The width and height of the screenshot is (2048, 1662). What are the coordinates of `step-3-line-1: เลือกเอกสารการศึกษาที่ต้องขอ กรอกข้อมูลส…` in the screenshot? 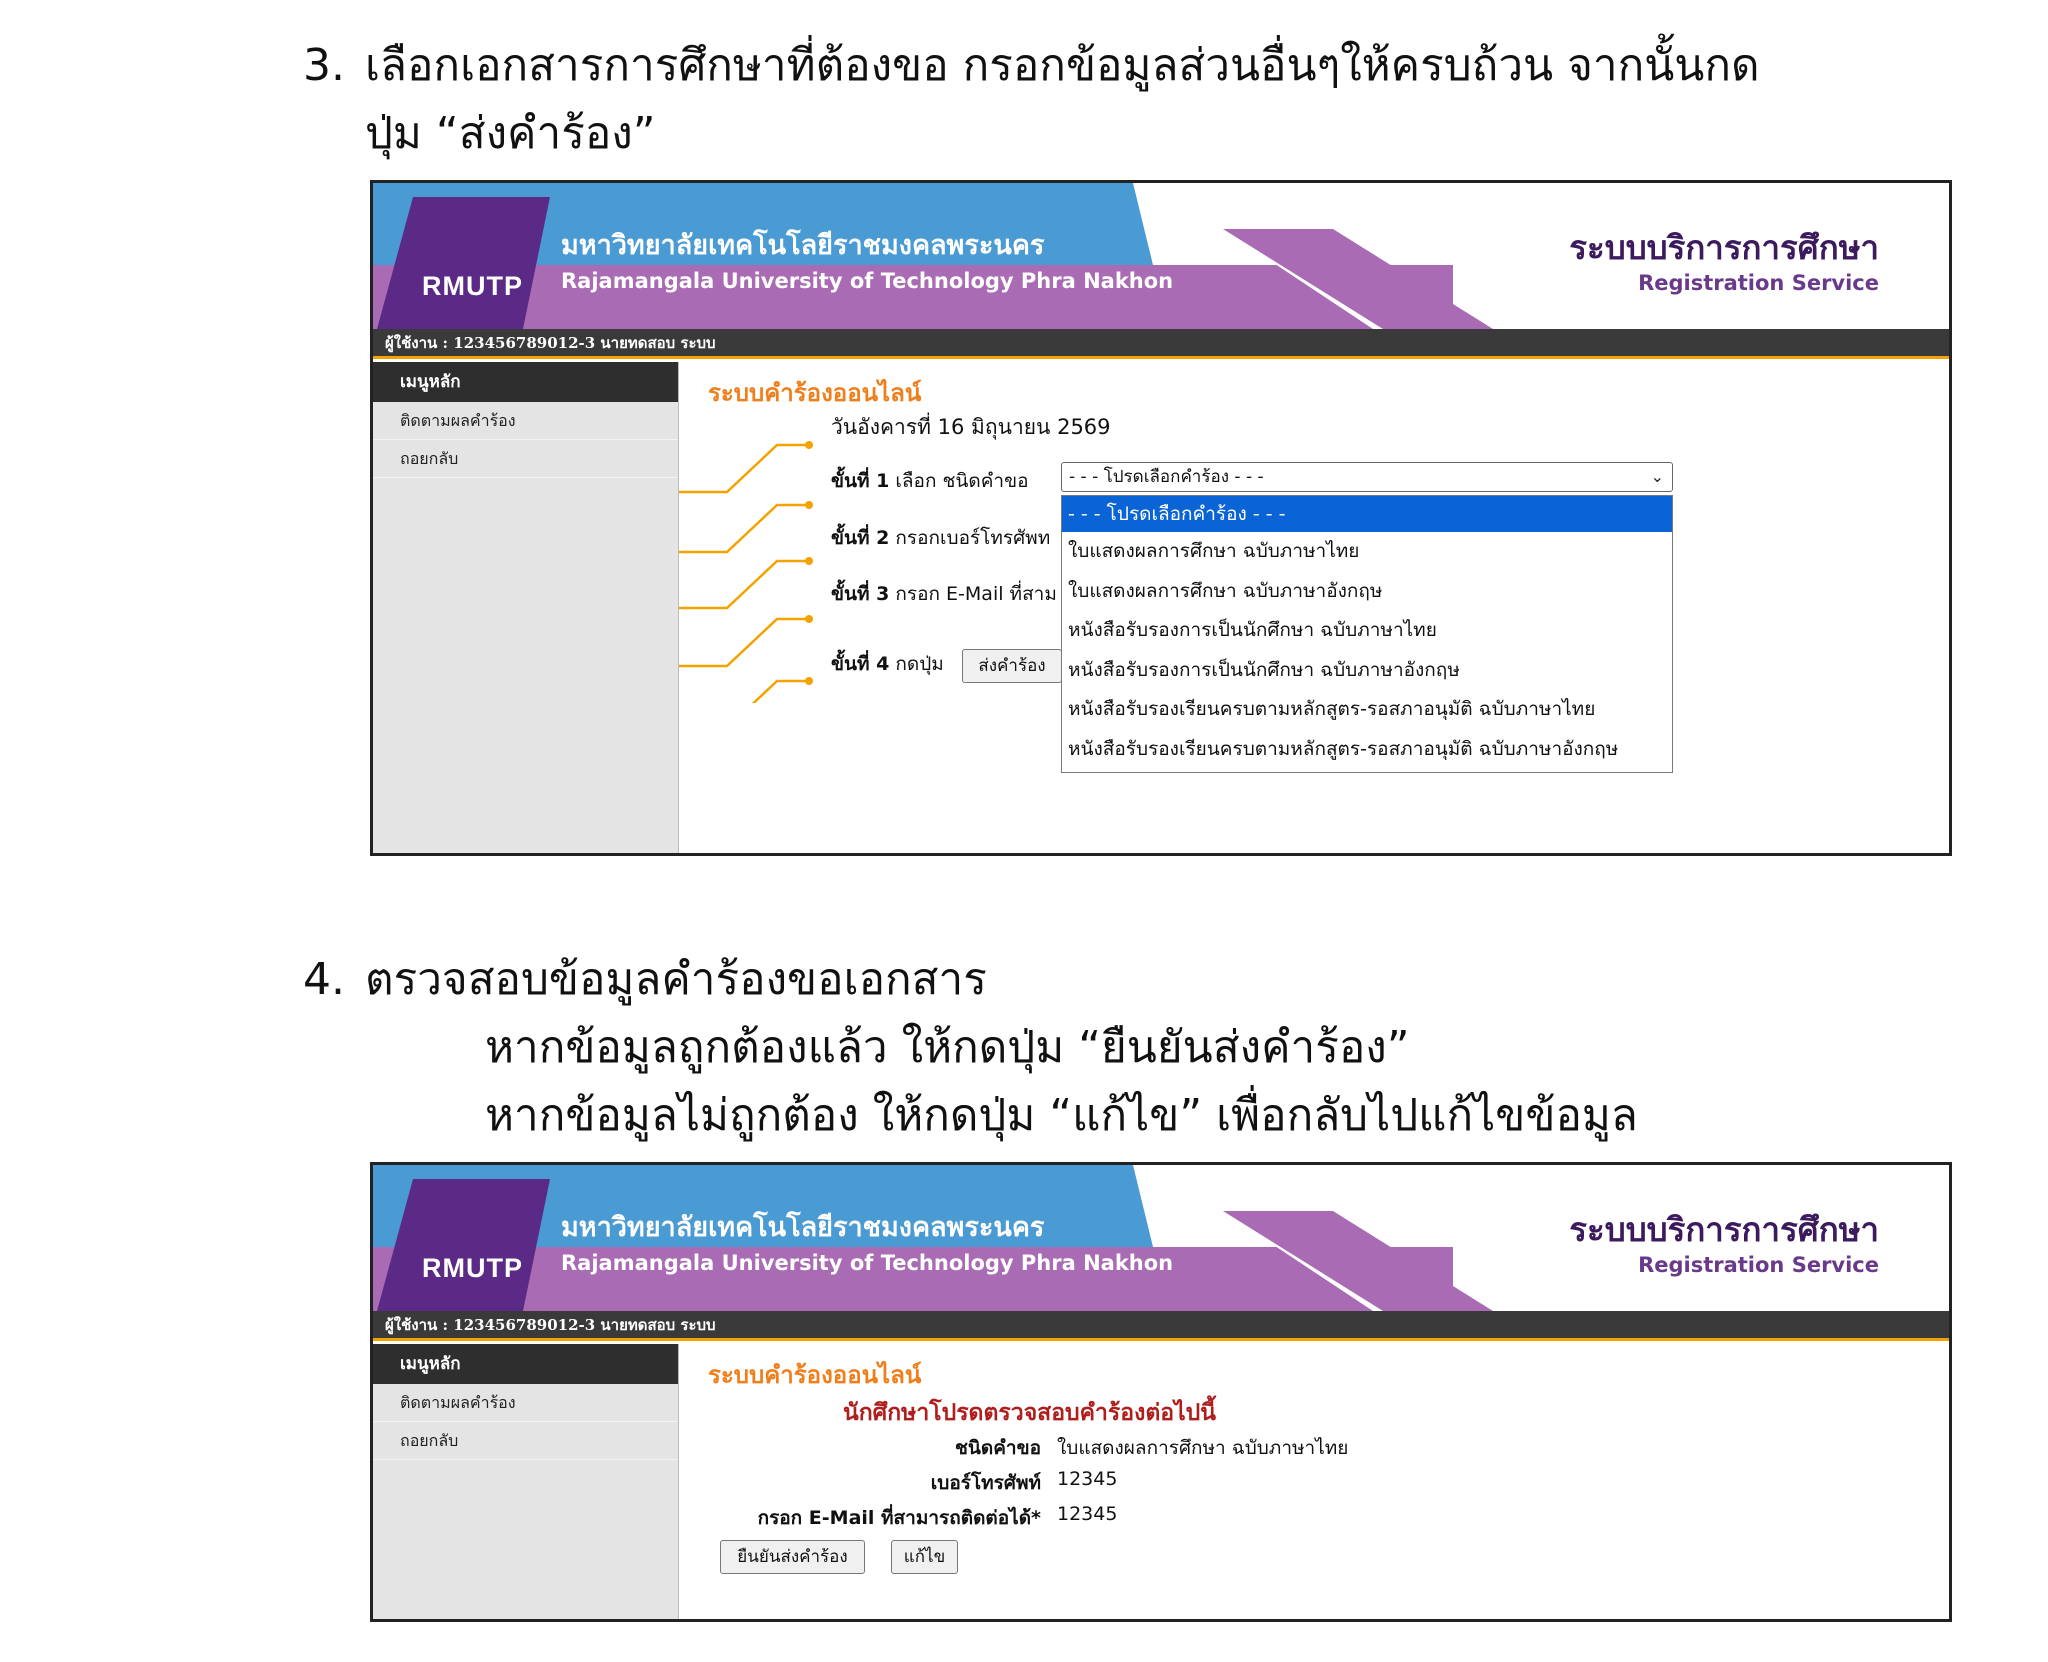 It's located at (1062, 65).